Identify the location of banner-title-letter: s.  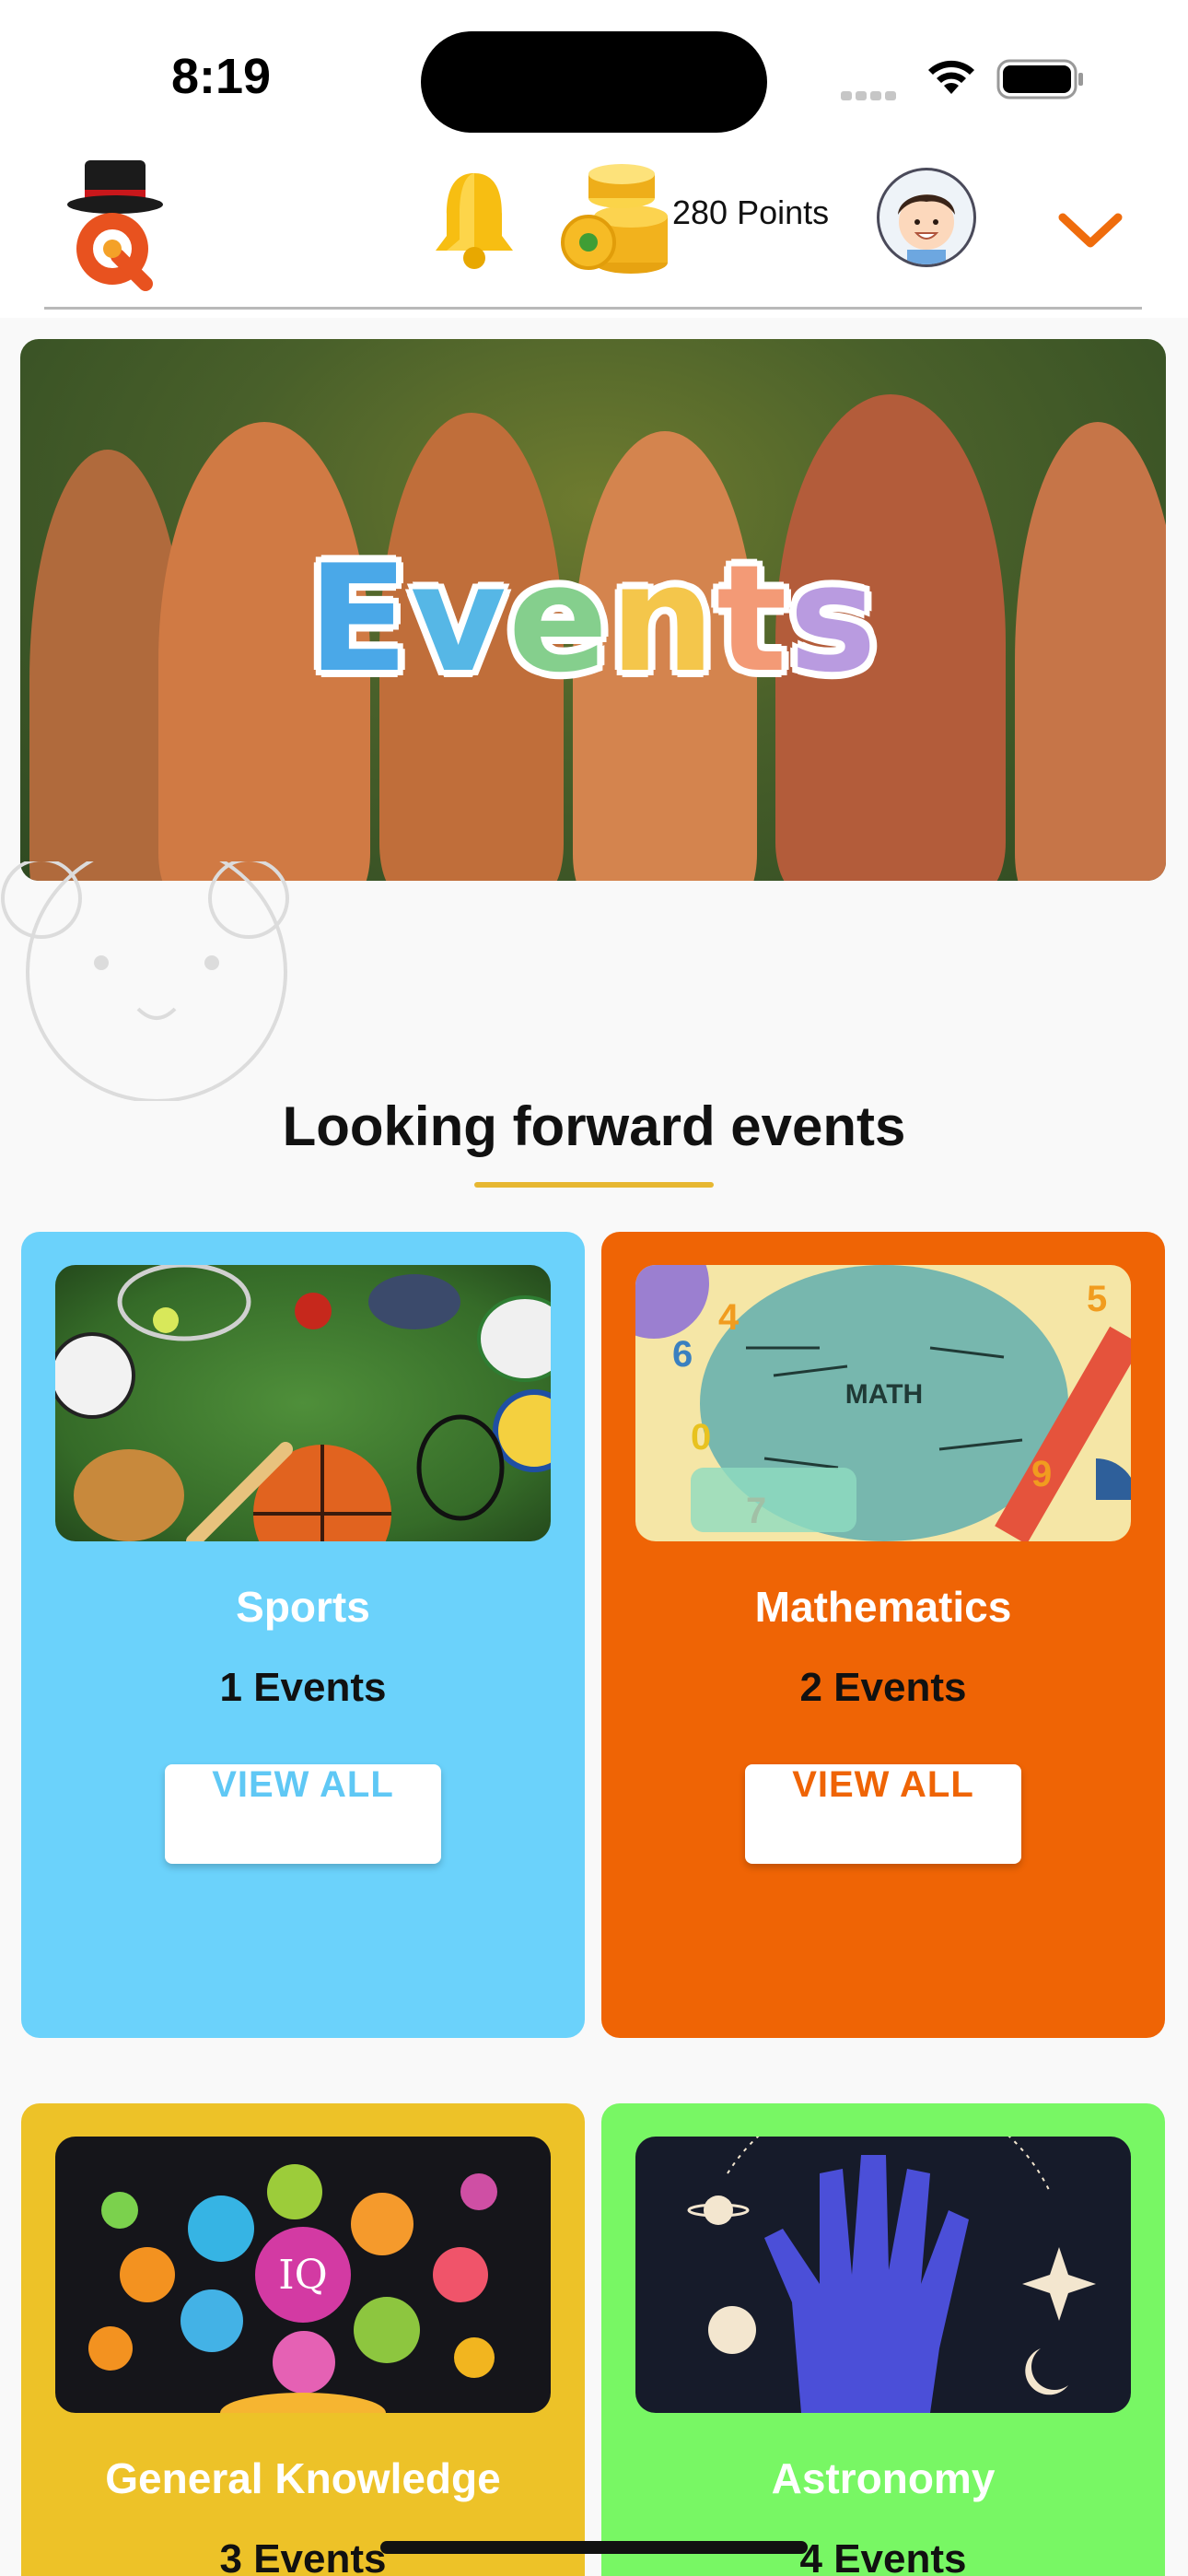
(833, 619).